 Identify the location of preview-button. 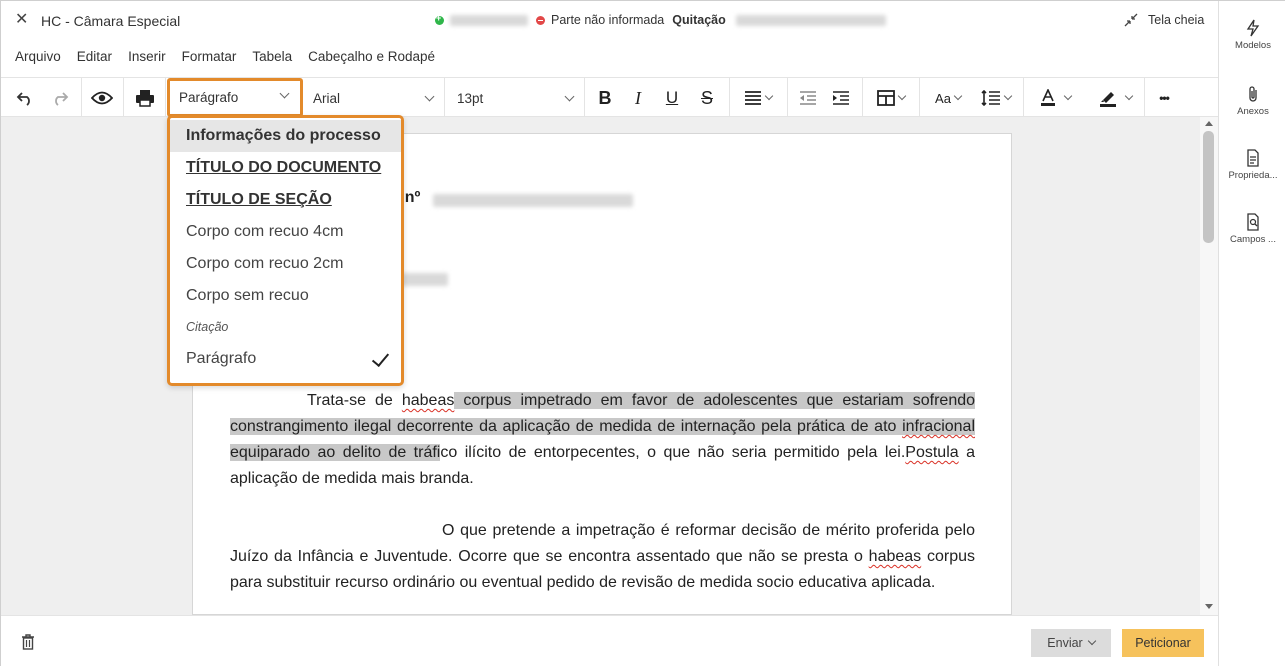
(102, 98).